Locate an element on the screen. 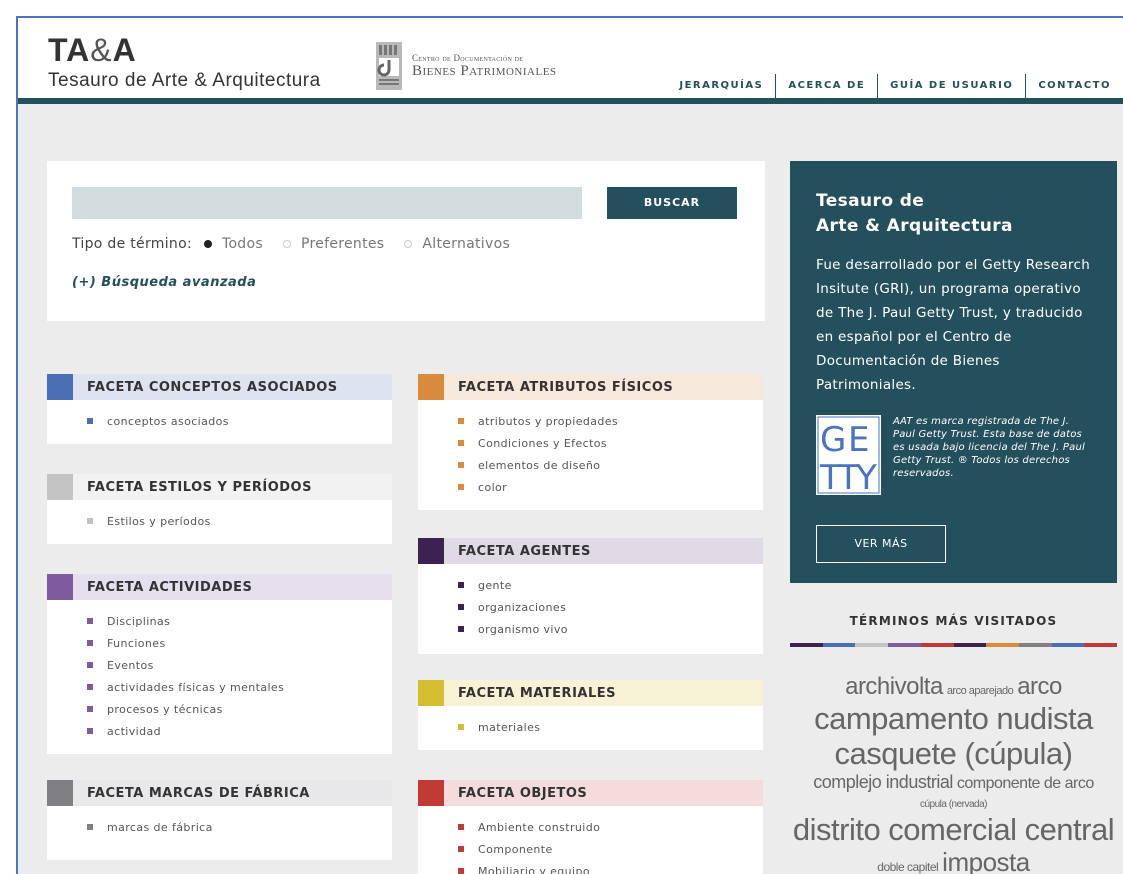 The width and height of the screenshot is (1123, 874). facet-item-label: elementos de diseño is located at coordinates (539, 465).